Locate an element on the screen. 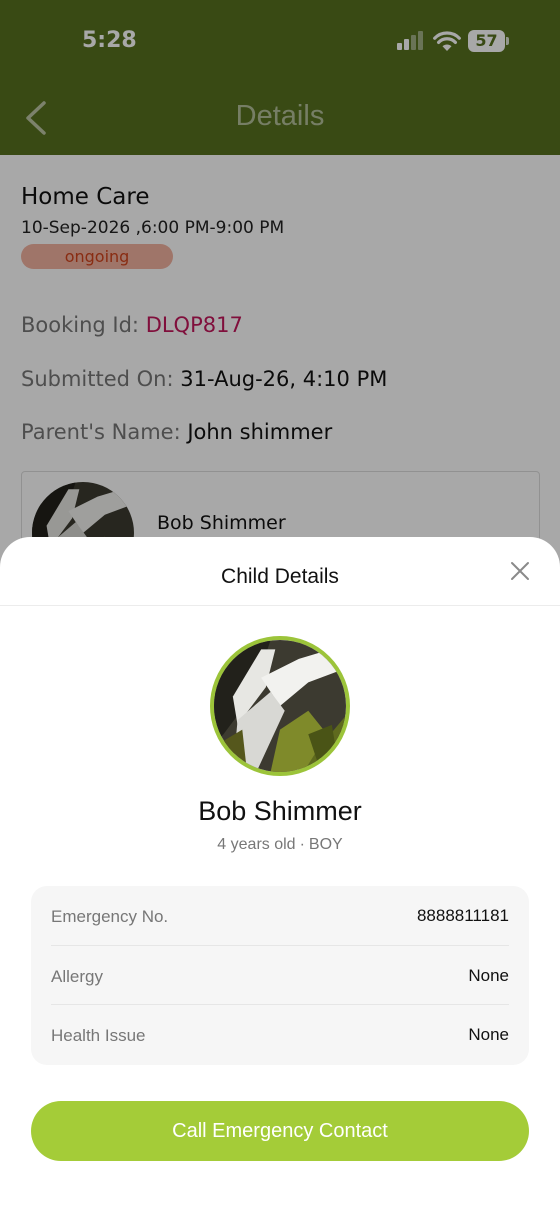  child-avatar-large is located at coordinates (280, 706).